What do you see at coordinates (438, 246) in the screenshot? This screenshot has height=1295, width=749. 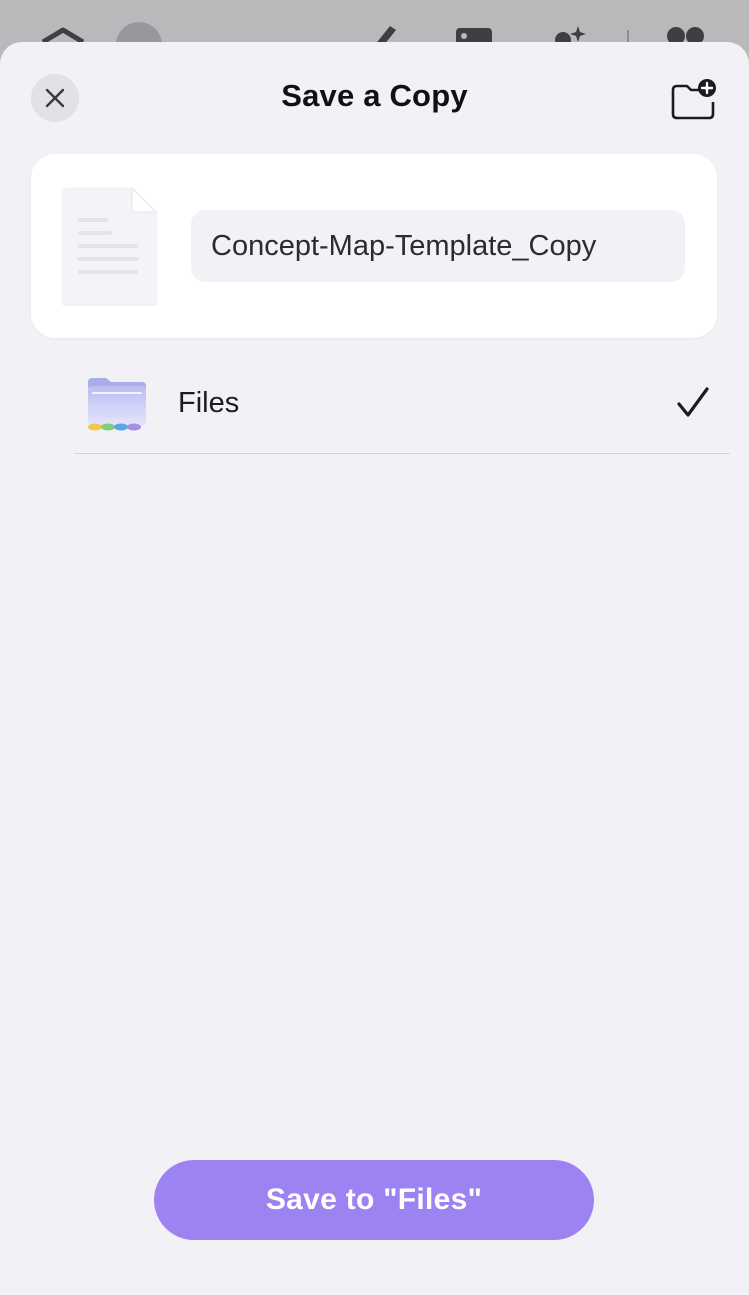 I see `filename-field` at bounding box center [438, 246].